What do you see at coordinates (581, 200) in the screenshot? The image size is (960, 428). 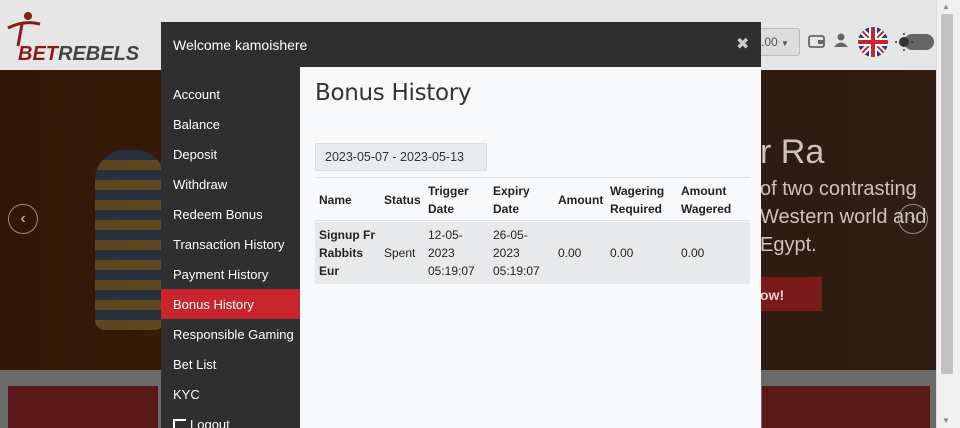 I see `column-header-amount: Amount` at bounding box center [581, 200].